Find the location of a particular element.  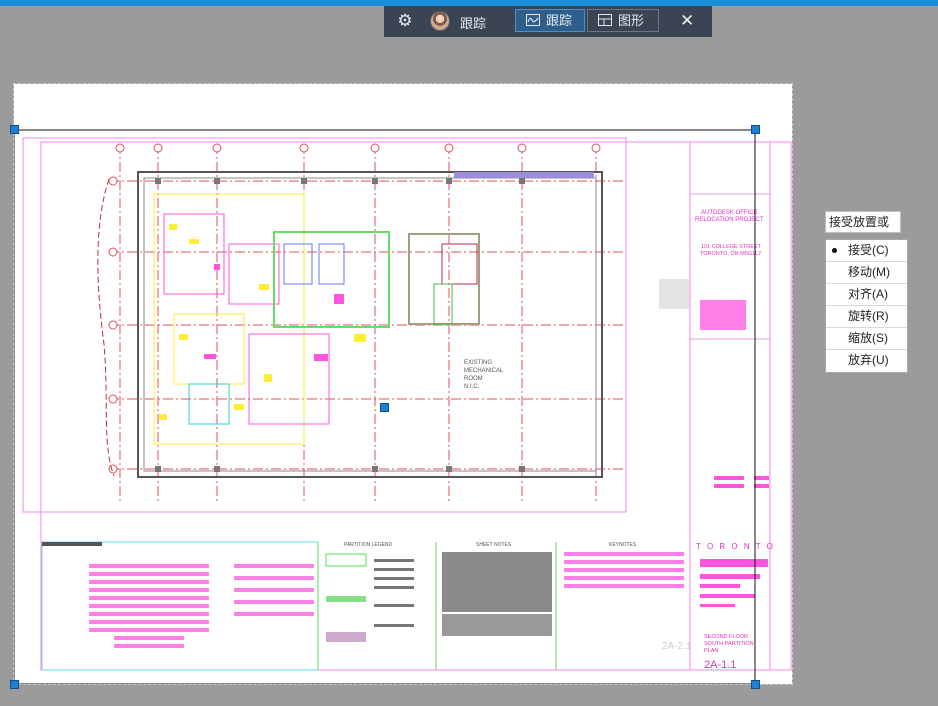

menu-item-label: 放弃(U) is located at coordinates (868, 360).